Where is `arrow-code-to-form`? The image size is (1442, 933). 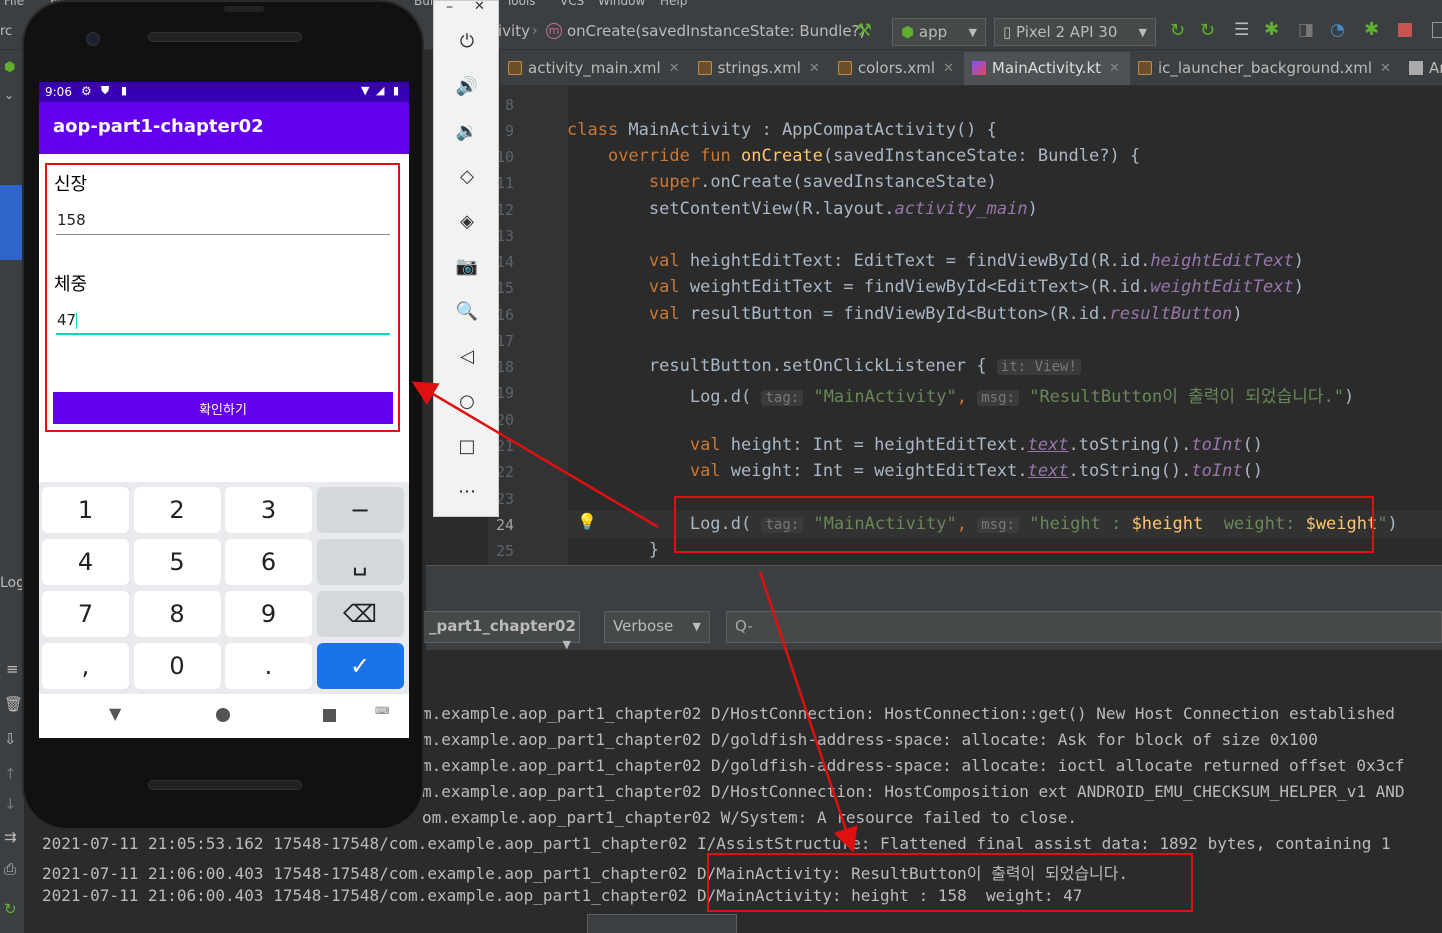
arrow-code-to-form is located at coordinates (535, 455).